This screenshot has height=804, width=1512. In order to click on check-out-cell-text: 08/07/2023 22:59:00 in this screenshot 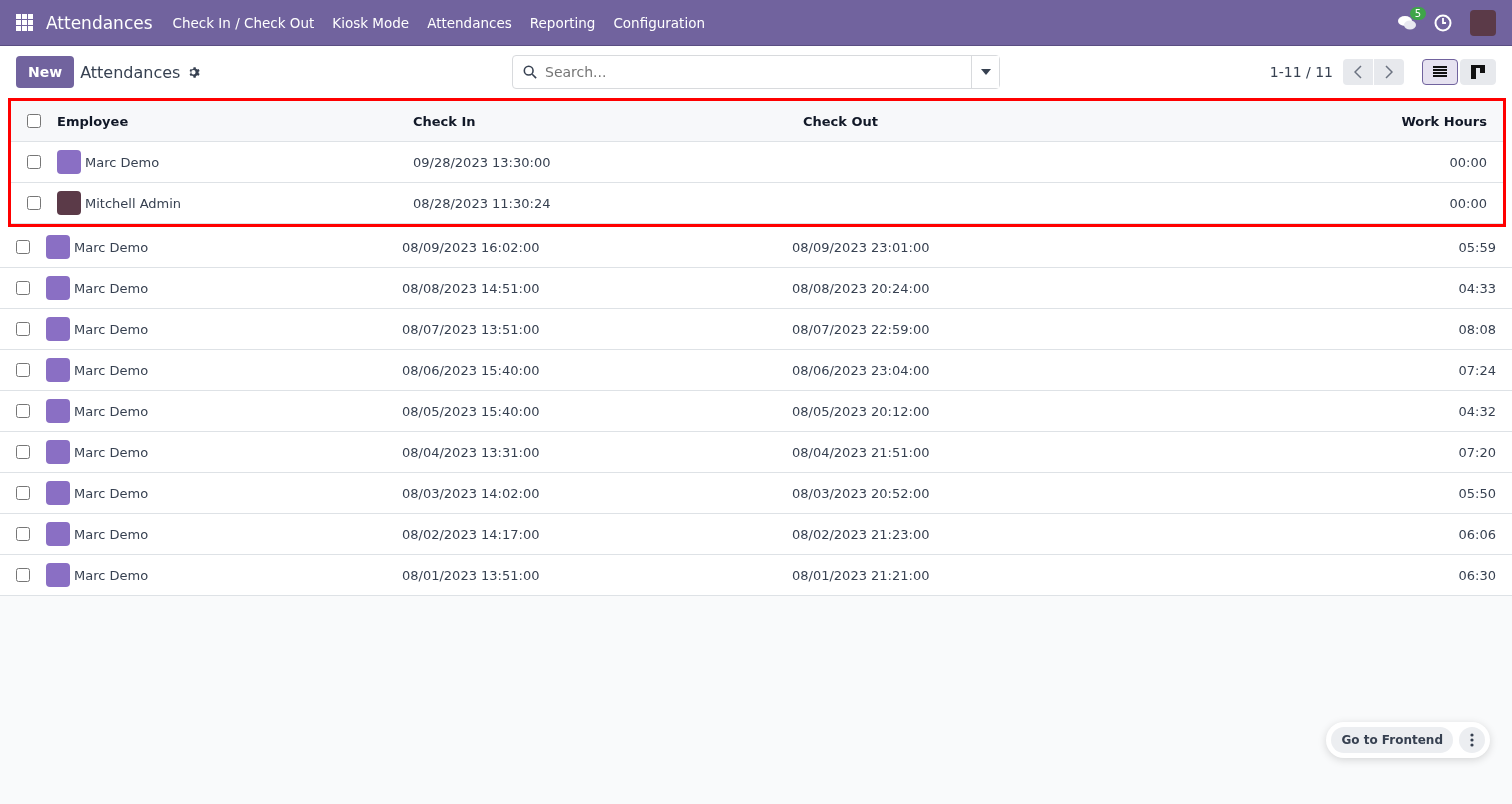, I will do `click(861, 329)`.